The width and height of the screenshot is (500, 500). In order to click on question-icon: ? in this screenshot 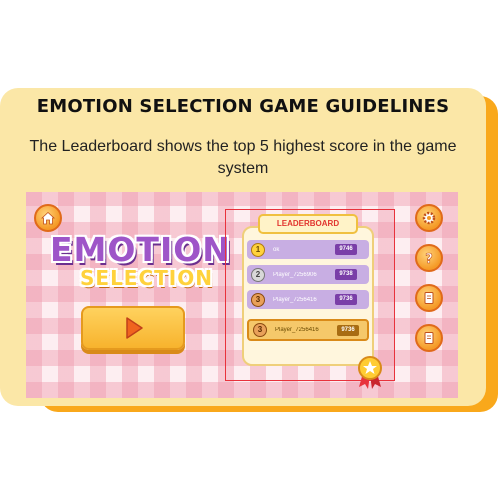, I will do `click(429, 259)`.